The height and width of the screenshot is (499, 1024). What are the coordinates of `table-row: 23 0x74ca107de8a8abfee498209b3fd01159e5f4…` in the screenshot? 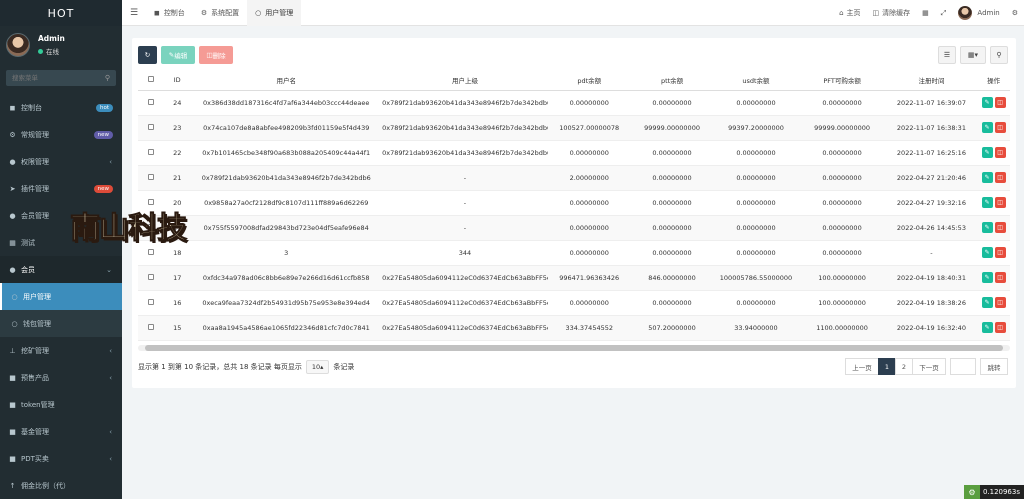 It's located at (574, 128).